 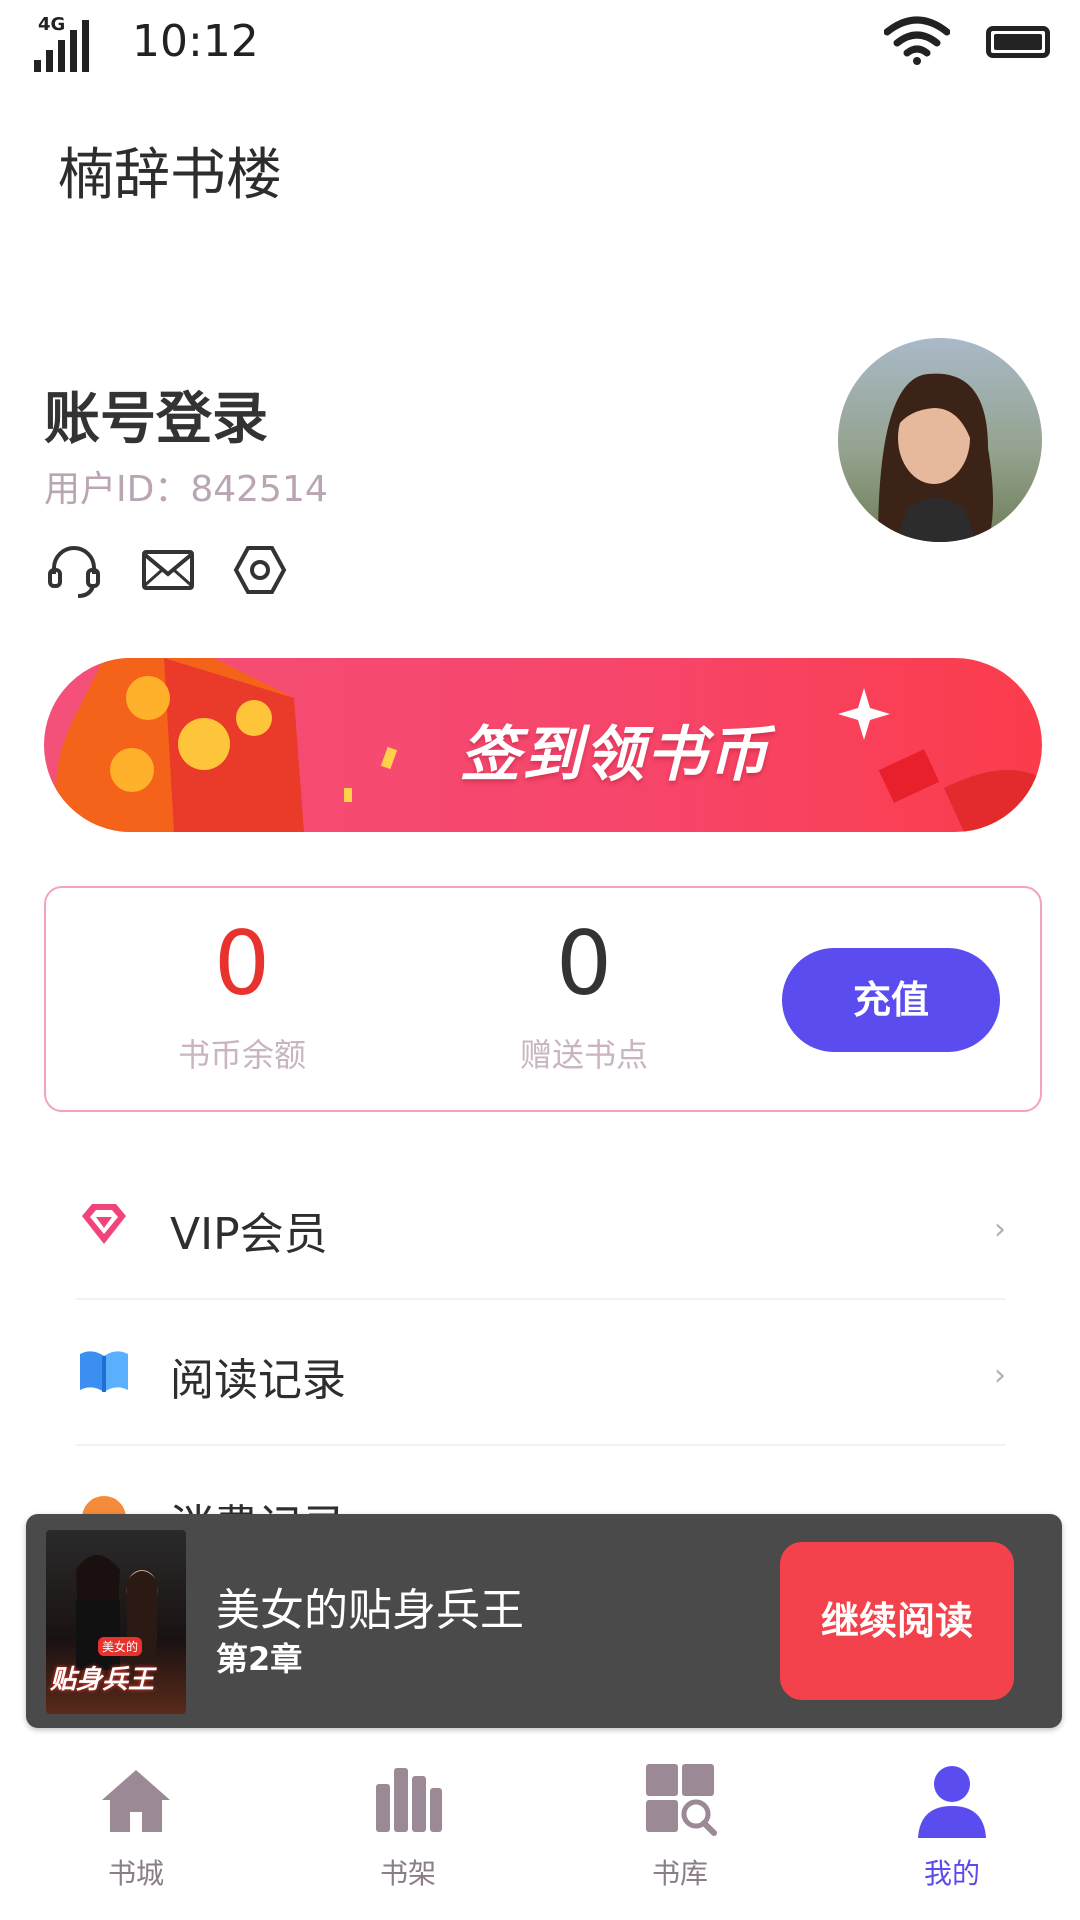 I want to click on recharge-button: 充值, so click(x=891, y=1000).